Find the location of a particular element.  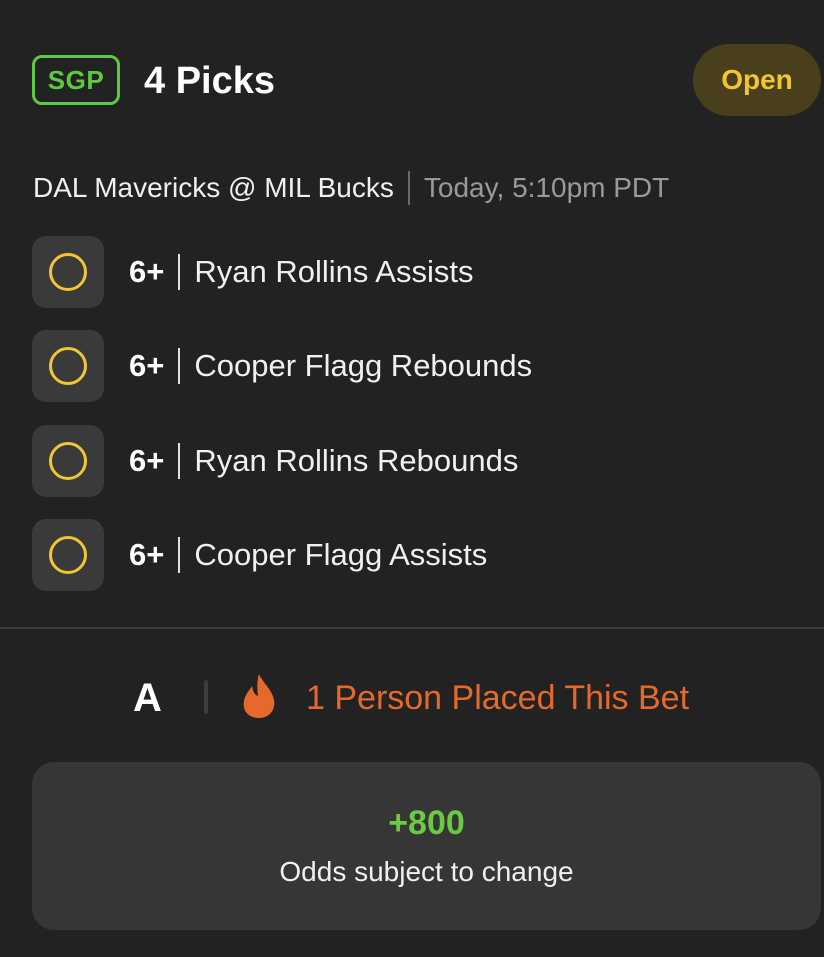

pick-row: 6+ Ryan Rollins Assists is located at coordinates (412, 272).